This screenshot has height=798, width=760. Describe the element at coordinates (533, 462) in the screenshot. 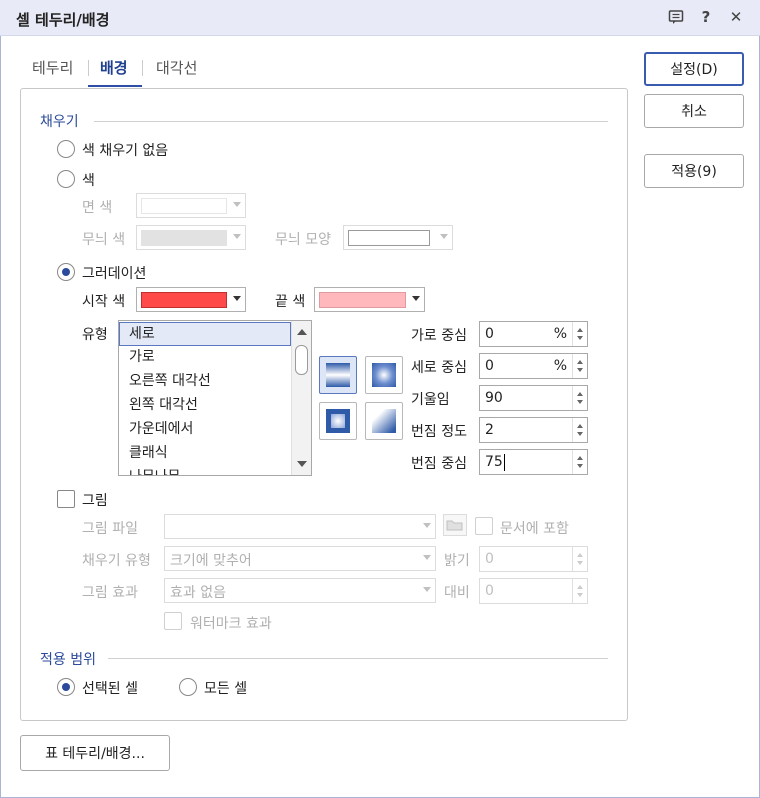

I see `blur-center-spinner: 75` at that location.